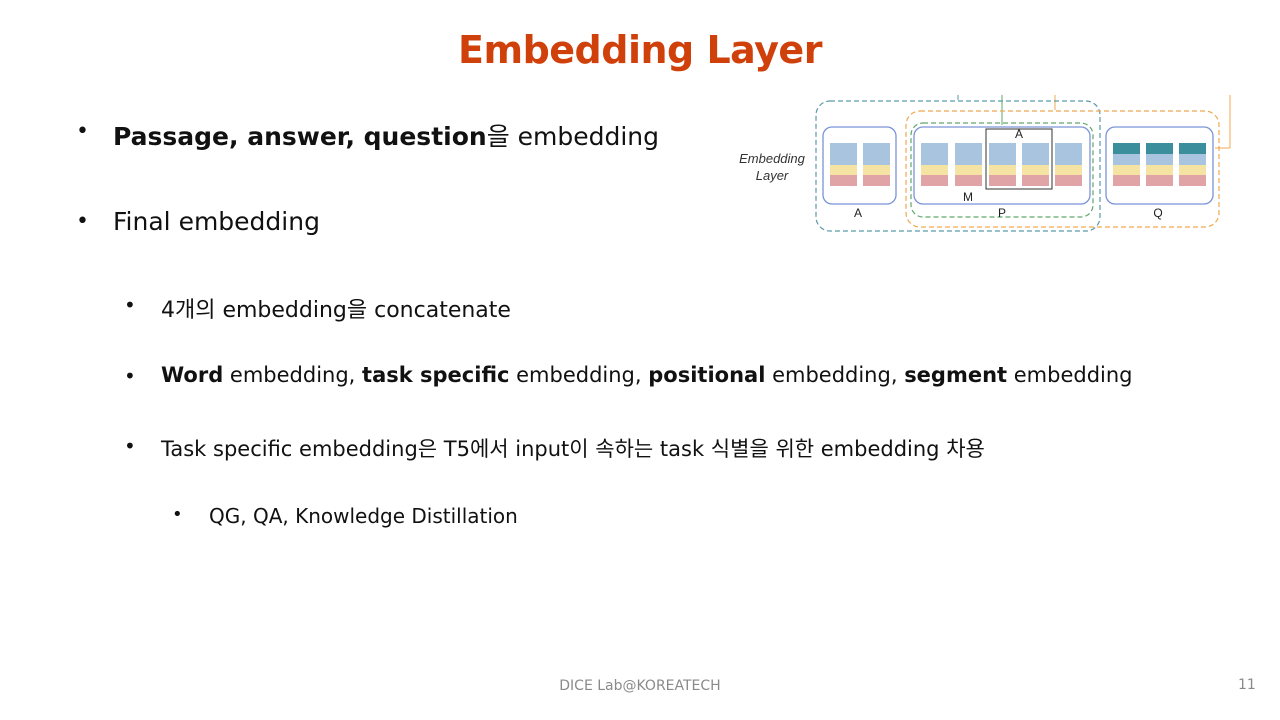 This screenshot has width=1280, height=720. What do you see at coordinates (573, 136) in the screenshot?
I see `bullet-text: 을 embedding` at bounding box center [573, 136].